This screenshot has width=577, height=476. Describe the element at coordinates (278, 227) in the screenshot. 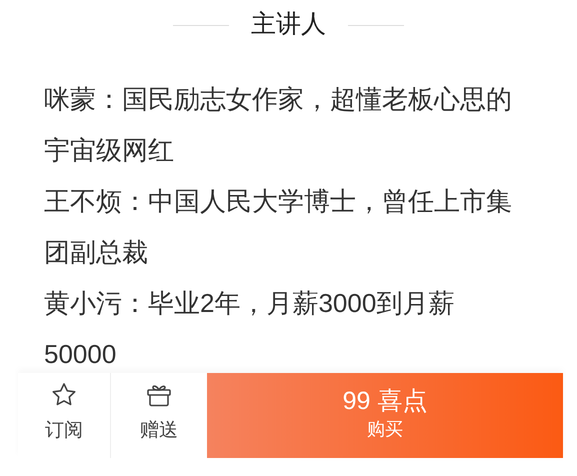

I see `speaker-bio: 王不烦：中国人民大学博士，曾任上市集团副总裁` at that location.